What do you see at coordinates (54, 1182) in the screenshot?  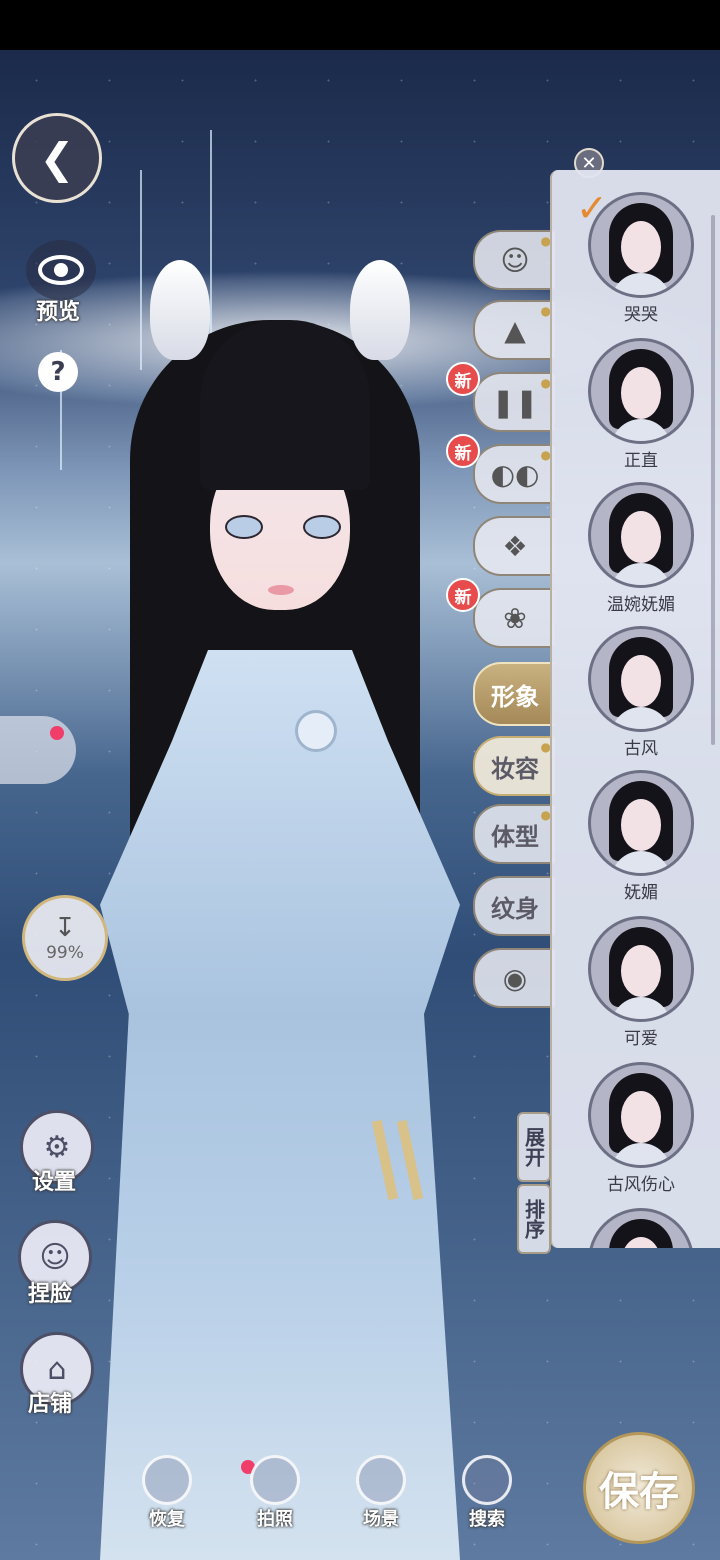 I see `settings-label: 设置` at bounding box center [54, 1182].